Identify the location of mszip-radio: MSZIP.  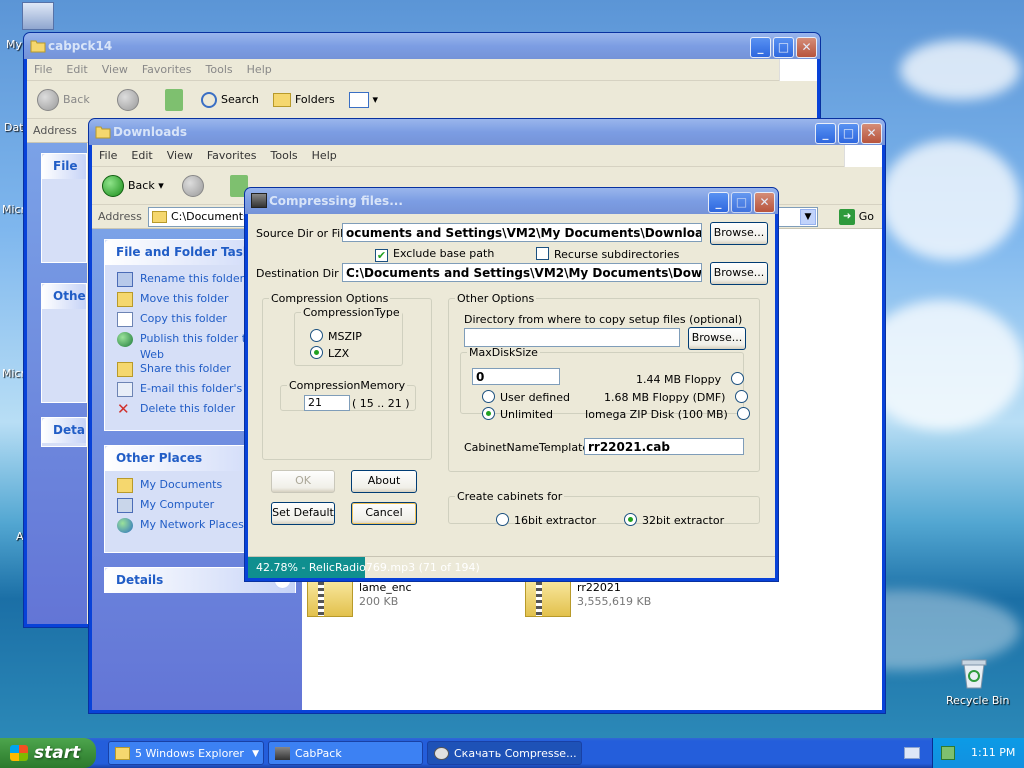
(336, 336).